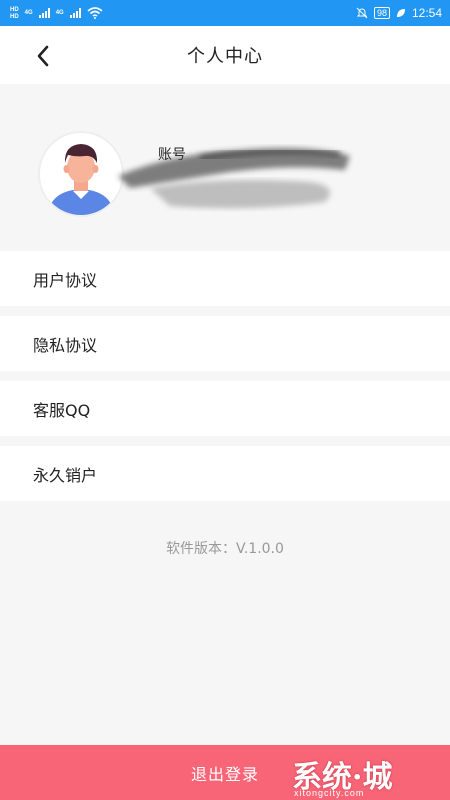  Describe the element at coordinates (225, 549) in the screenshot. I see `version-text: 软件版本：V.1.0.0` at that location.